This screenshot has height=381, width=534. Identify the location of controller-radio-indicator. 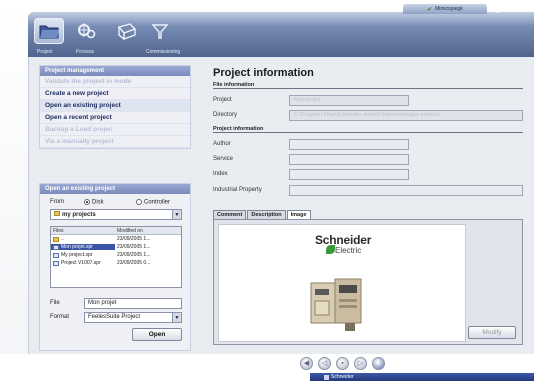
(139, 202).